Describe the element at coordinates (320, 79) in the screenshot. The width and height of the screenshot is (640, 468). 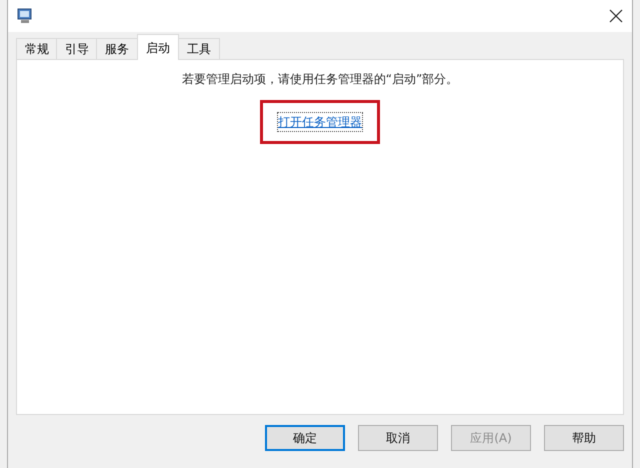
I see `instruction-text: 若要管理启动项，请使用任务管理器的“启动”部分。` at that location.